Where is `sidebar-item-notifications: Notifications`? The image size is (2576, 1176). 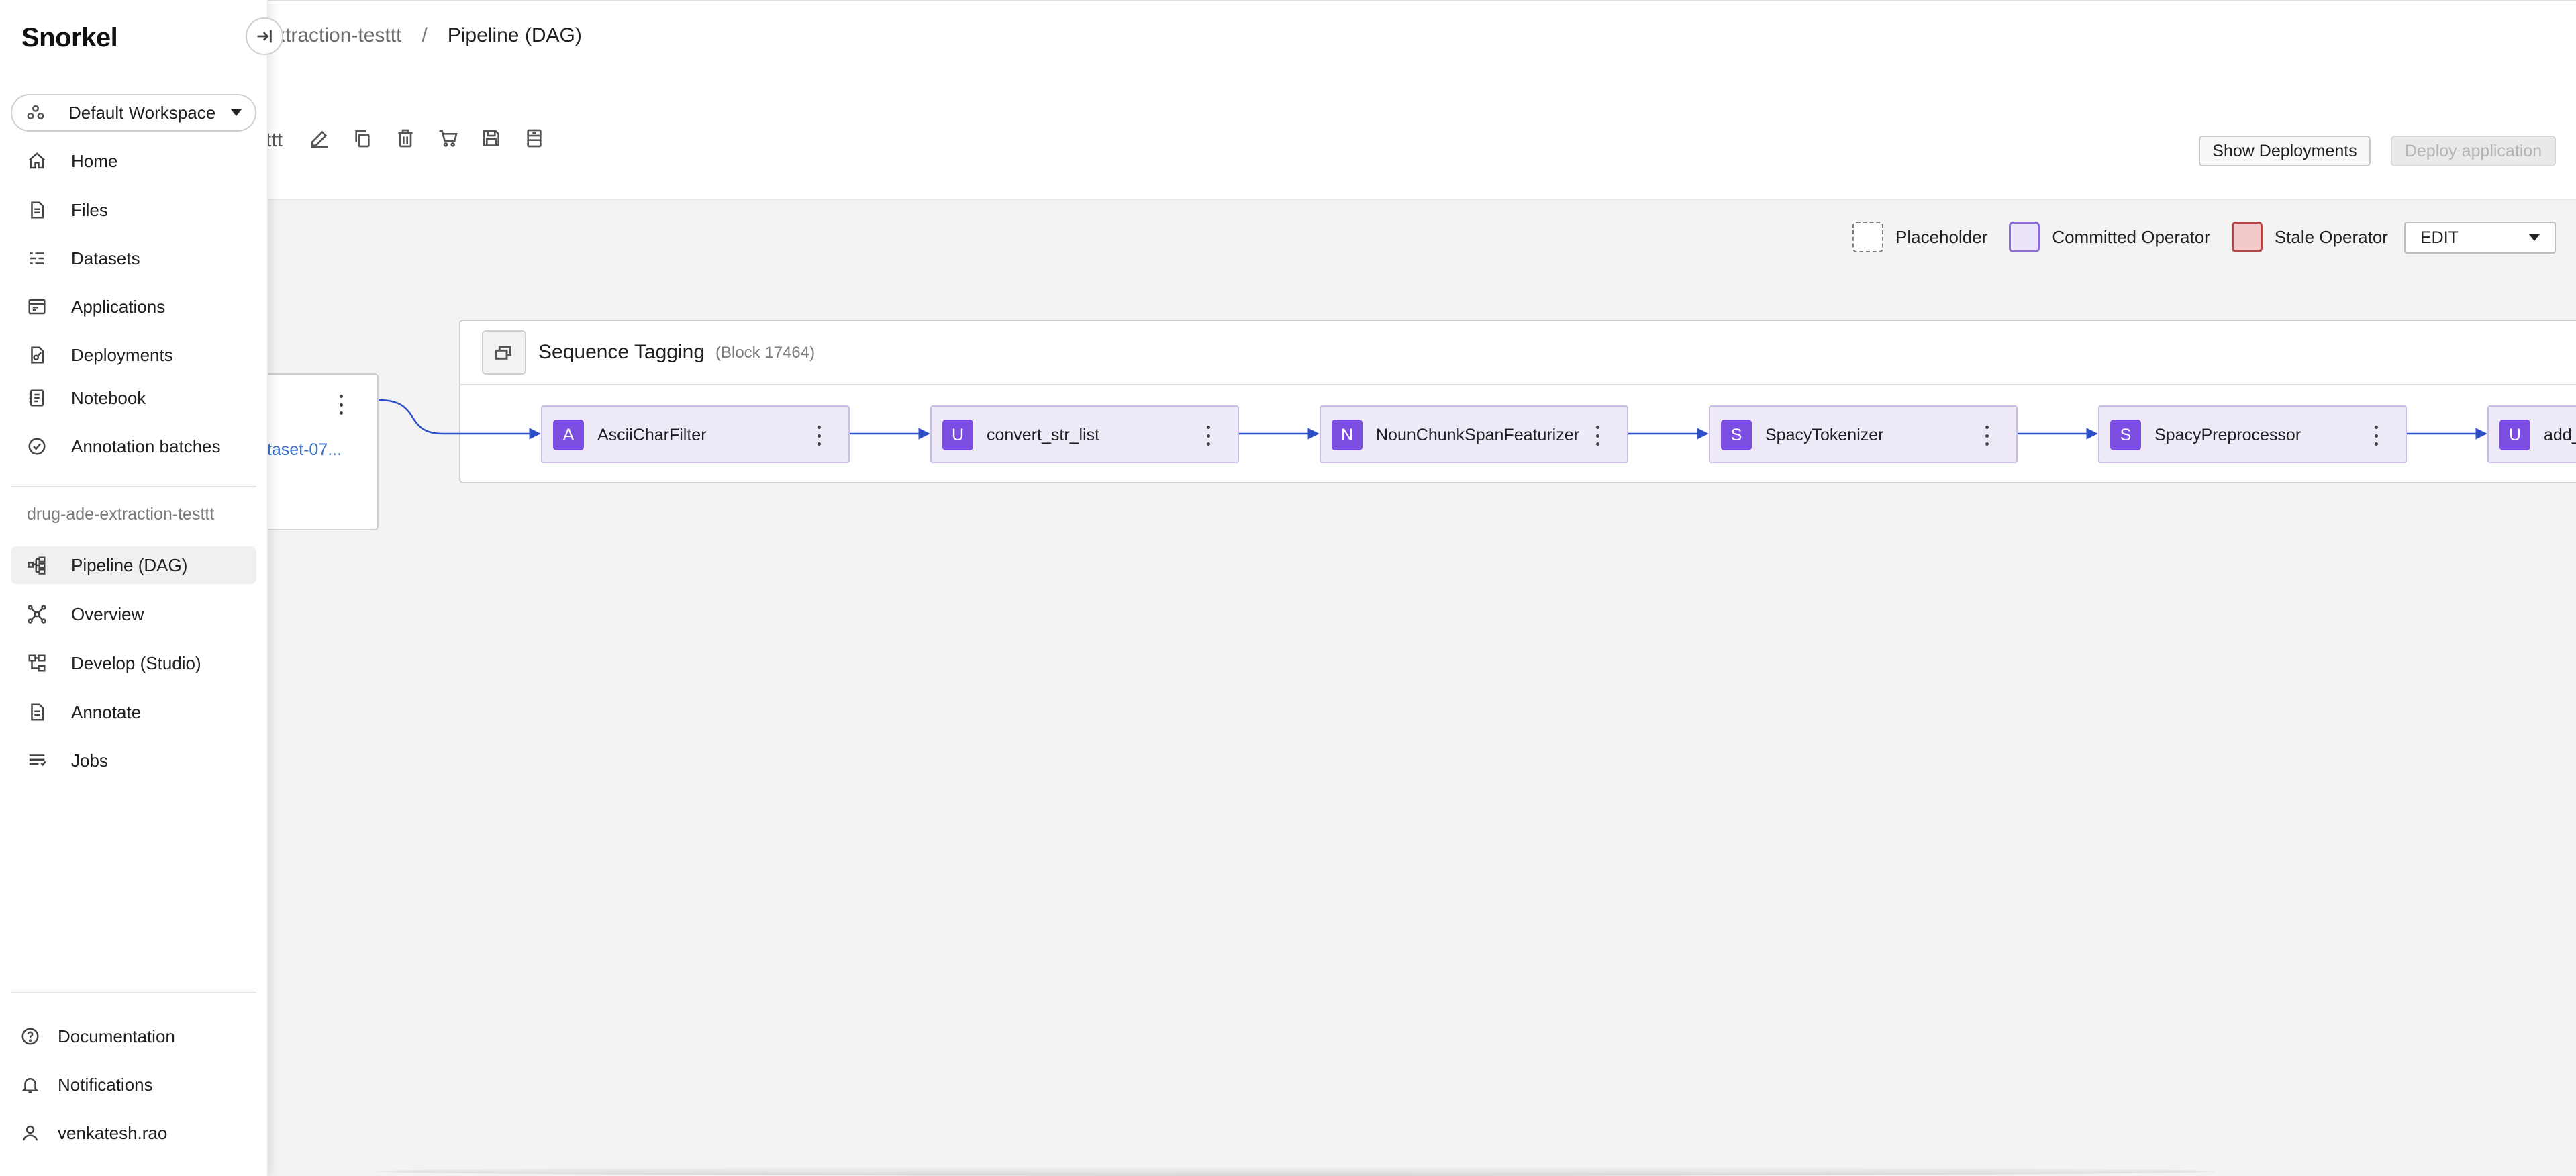
sidebar-item-notifications: Notifications is located at coordinates (133, 1085).